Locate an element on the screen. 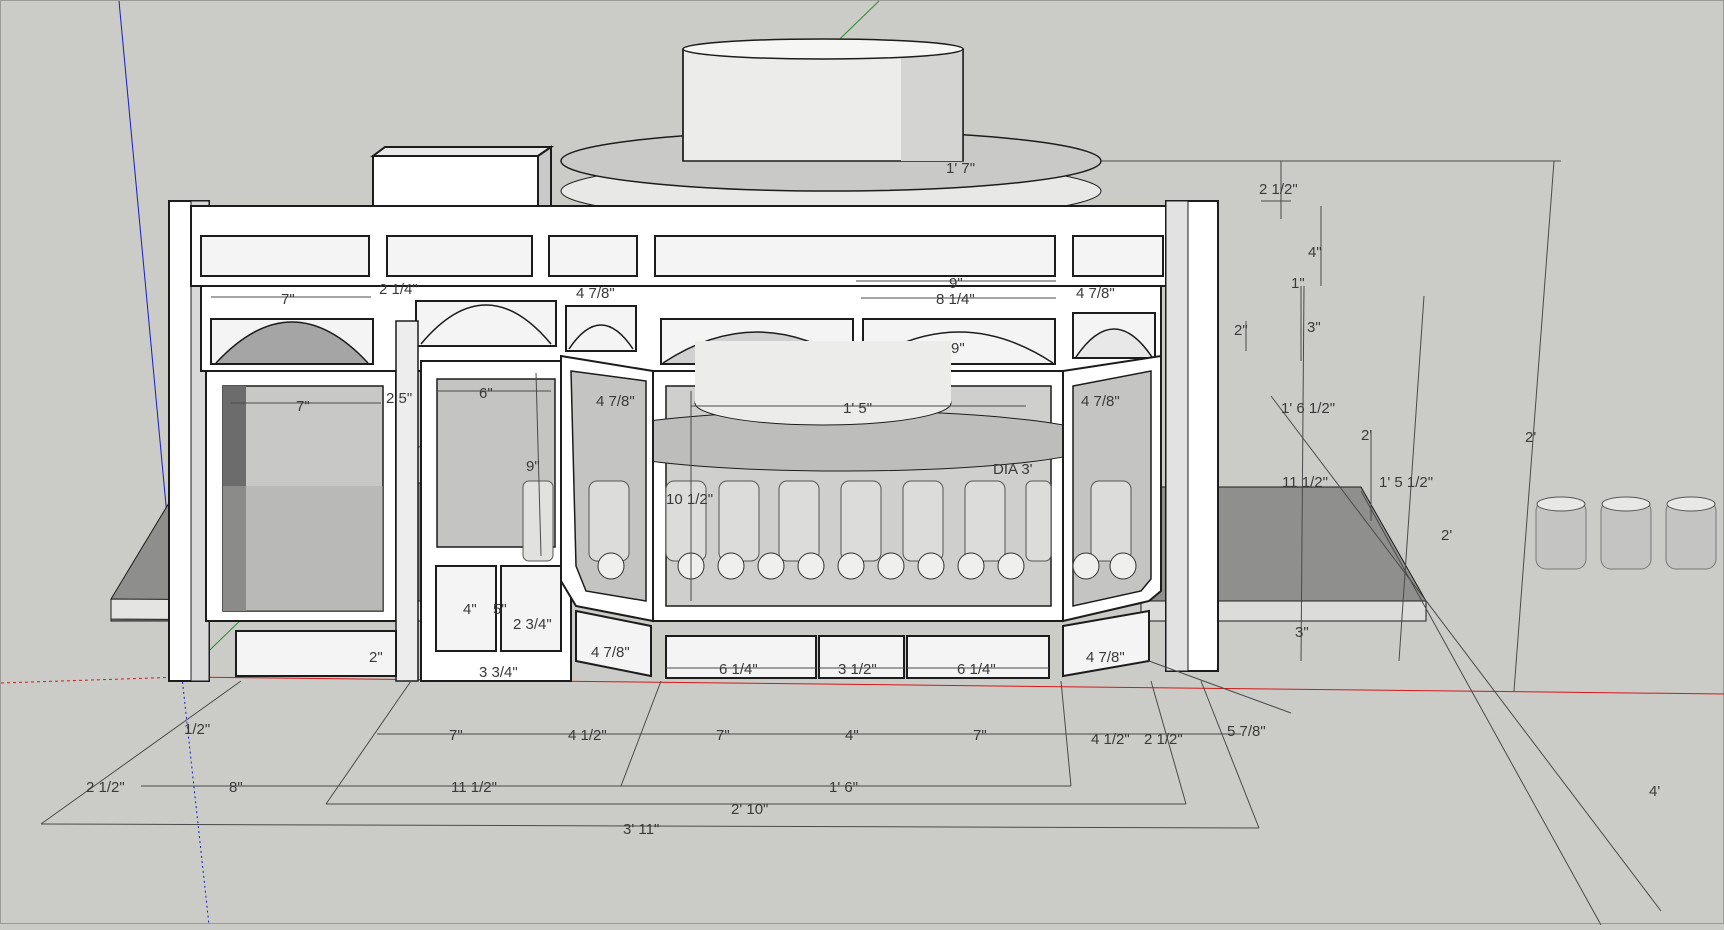  inner-cylinder is located at coordinates (823, 372).